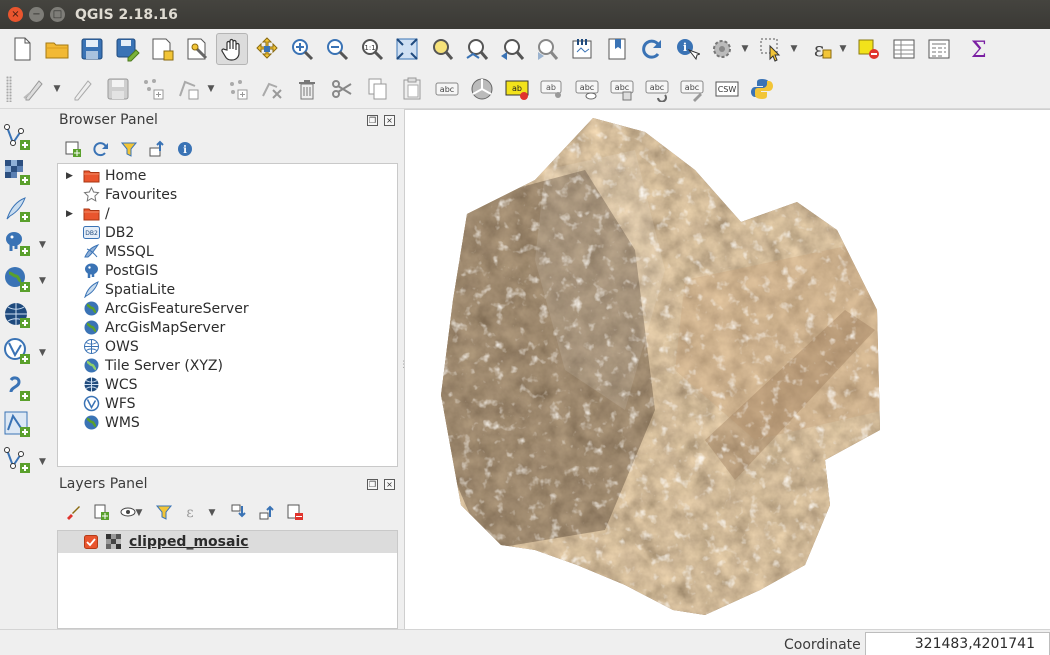 This screenshot has height=655, width=1050. I want to click on add-wfs-layer-button, so click(17, 351).